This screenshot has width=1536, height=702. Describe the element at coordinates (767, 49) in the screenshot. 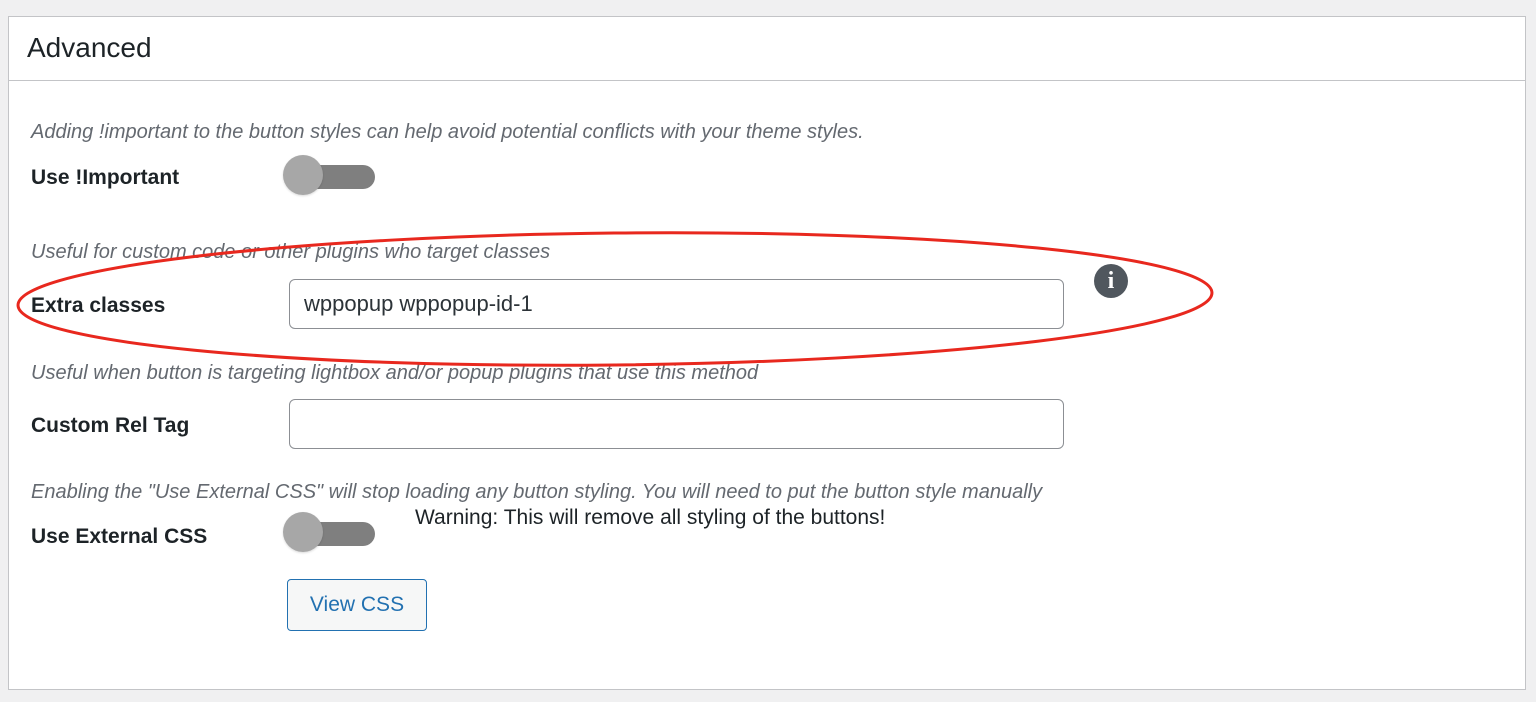

I see `panel-header: Advanced` at that location.